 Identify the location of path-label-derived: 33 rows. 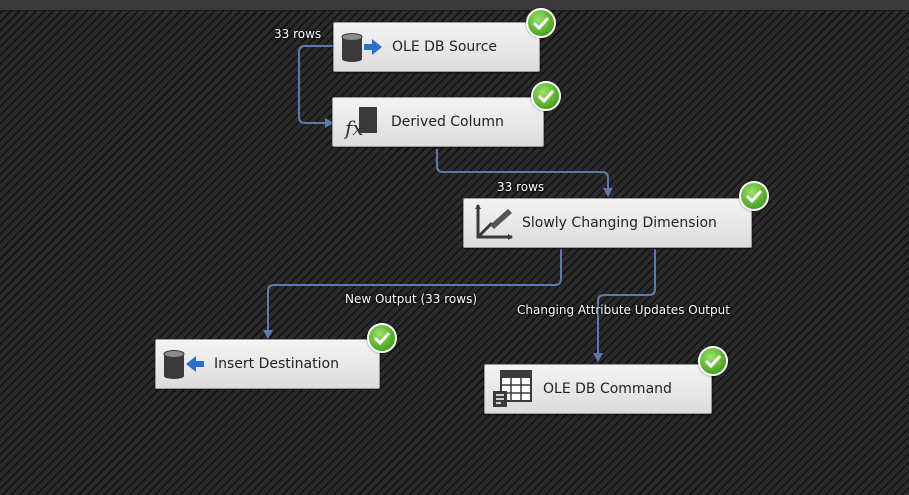
(521, 187).